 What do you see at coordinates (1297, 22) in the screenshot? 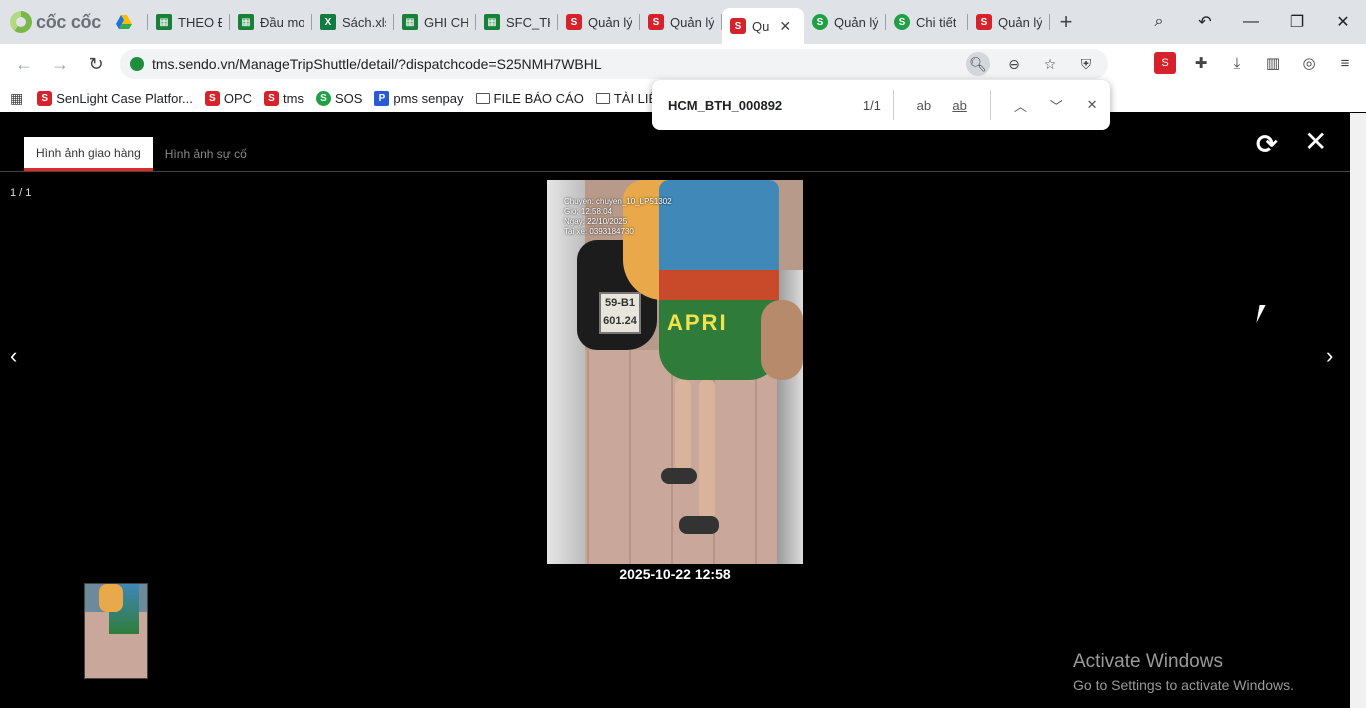
I see `restore-button: ❐` at bounding box center [1297, 22].